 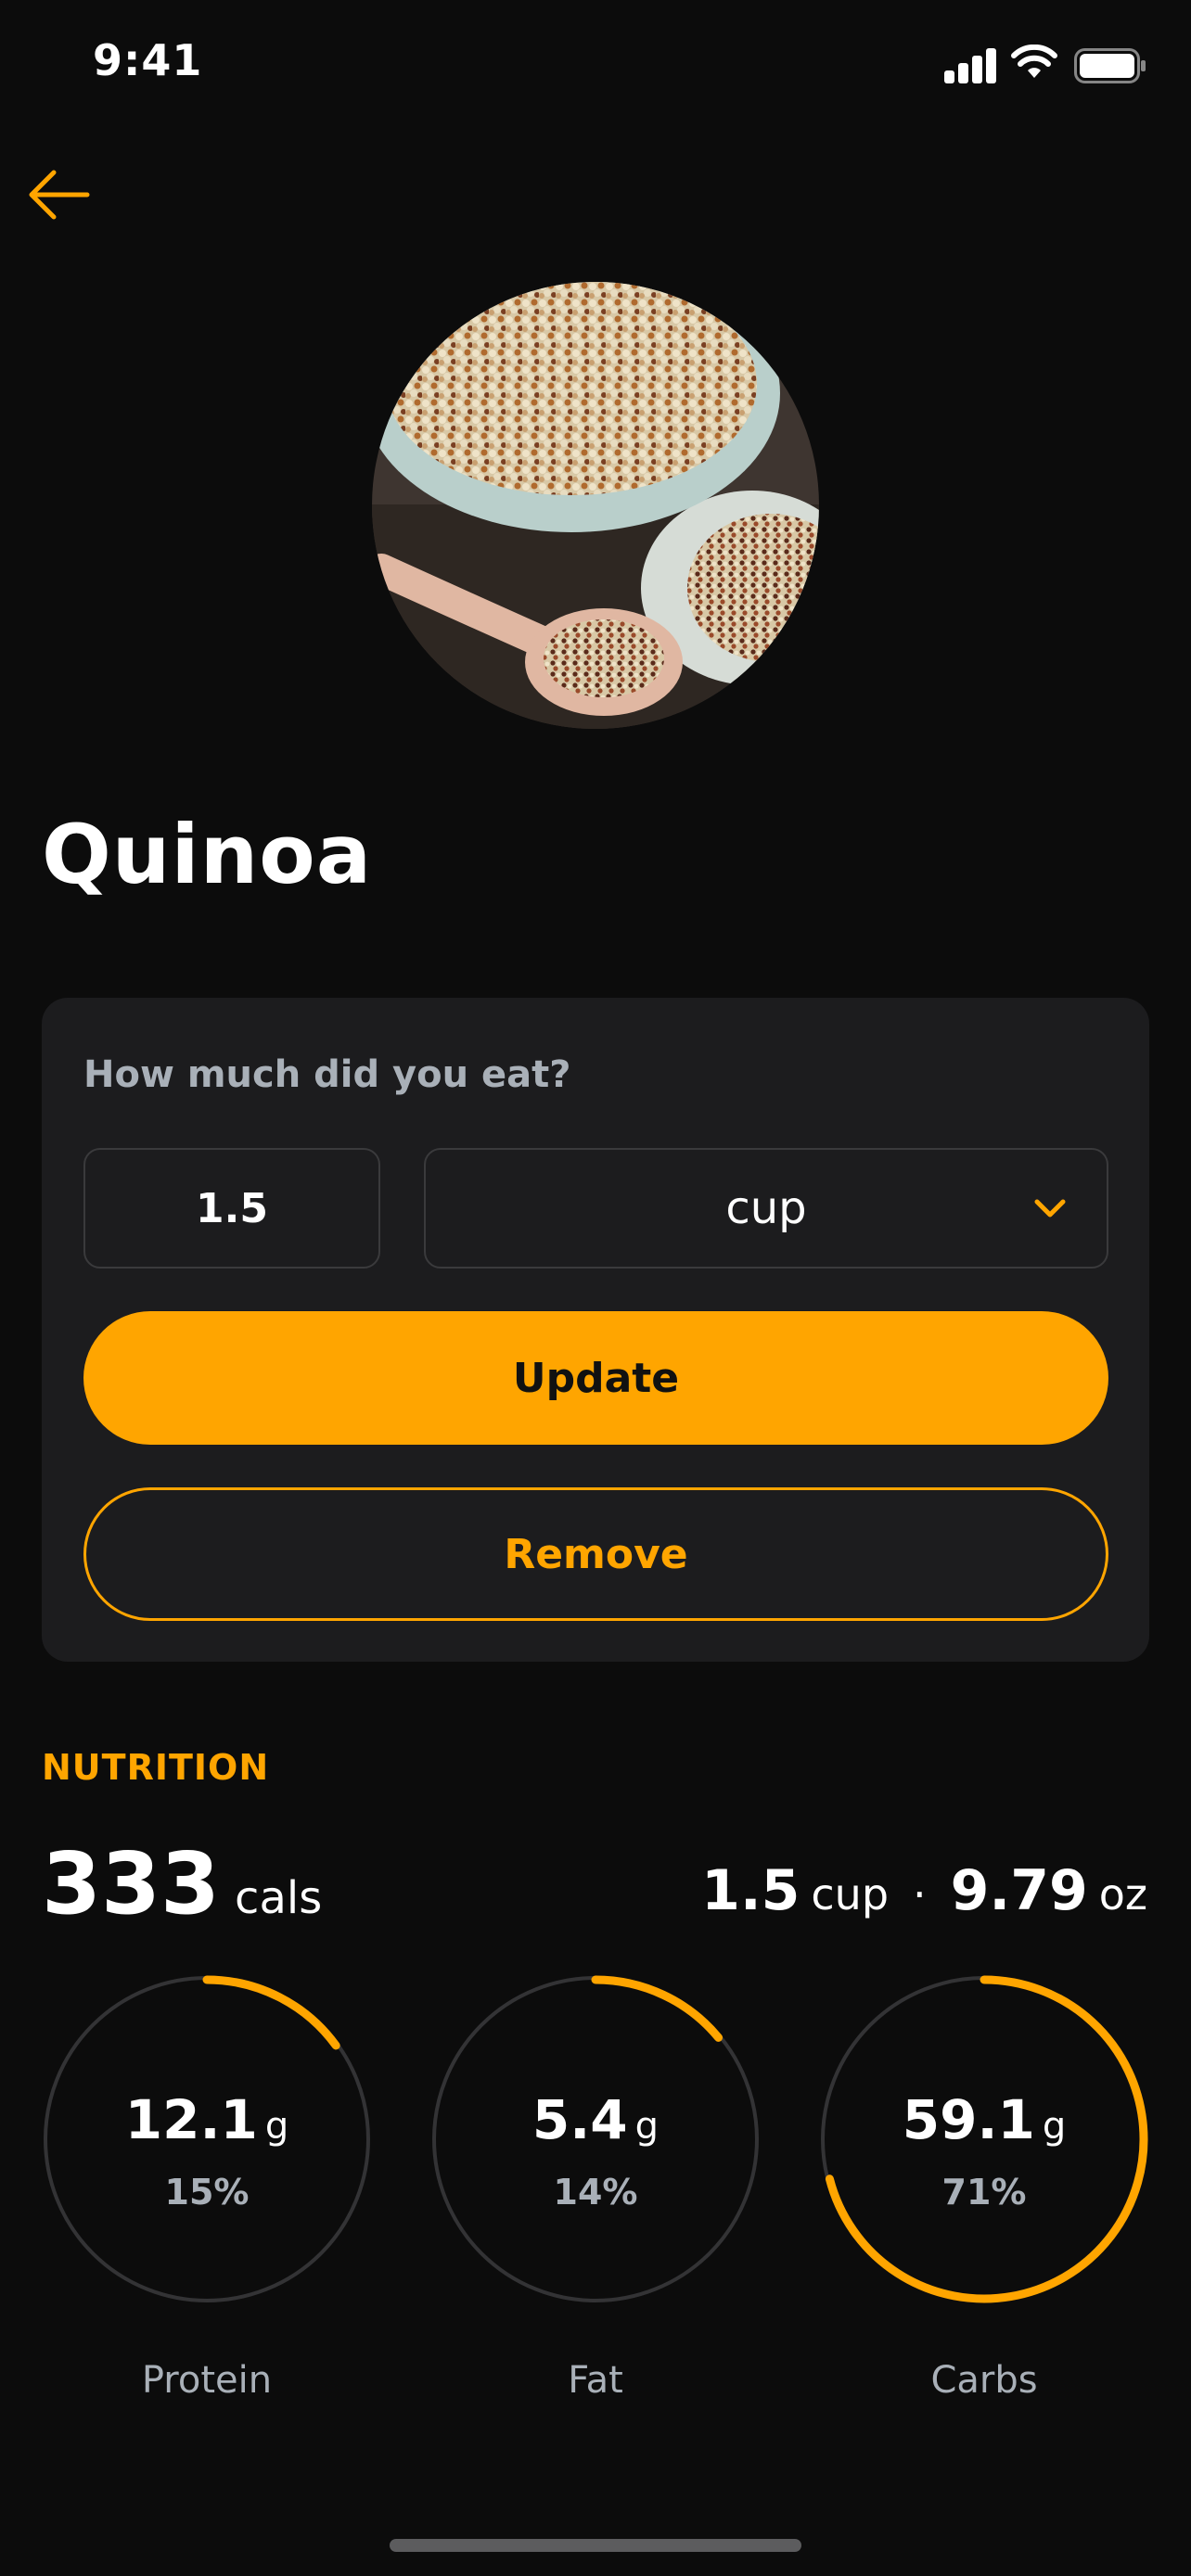 I want to click on unit-select-value: cup, so click(x=766, y=1208).